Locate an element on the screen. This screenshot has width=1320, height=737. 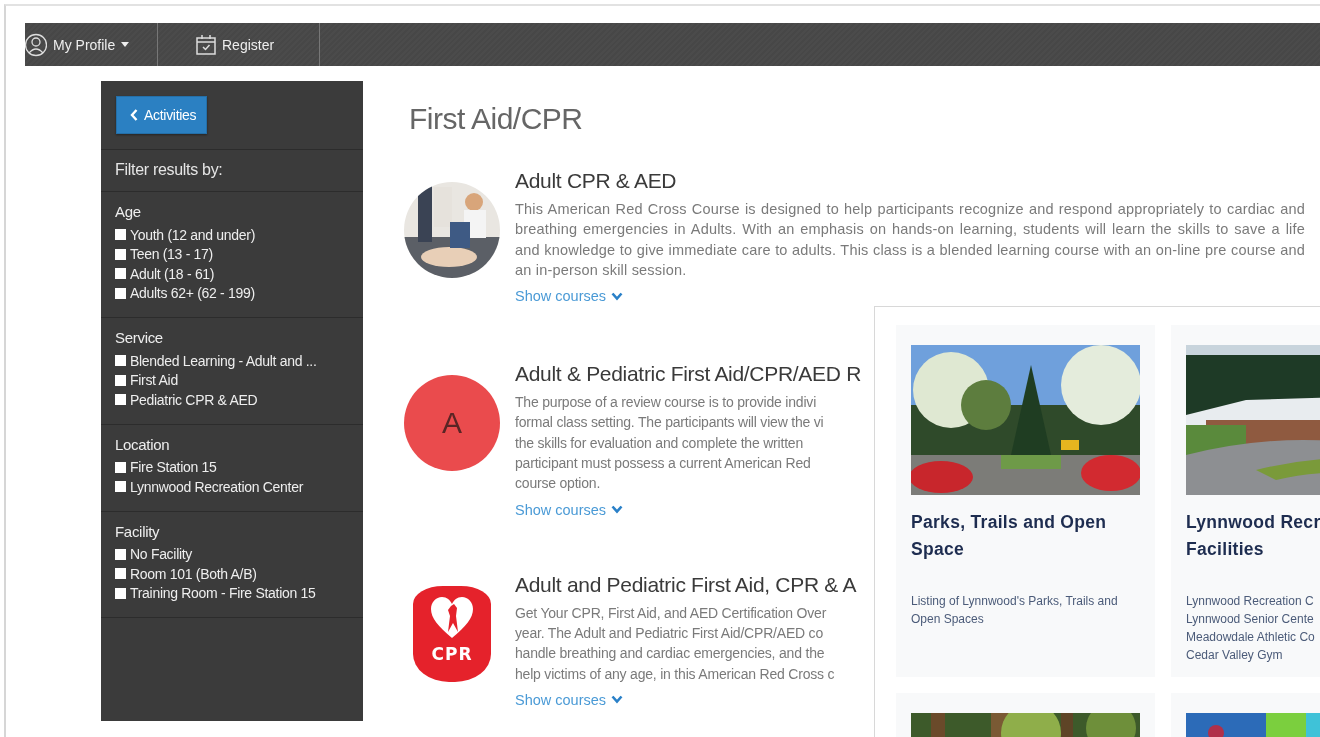
filter-group-title: Facility is located at coordinates (138, 531).